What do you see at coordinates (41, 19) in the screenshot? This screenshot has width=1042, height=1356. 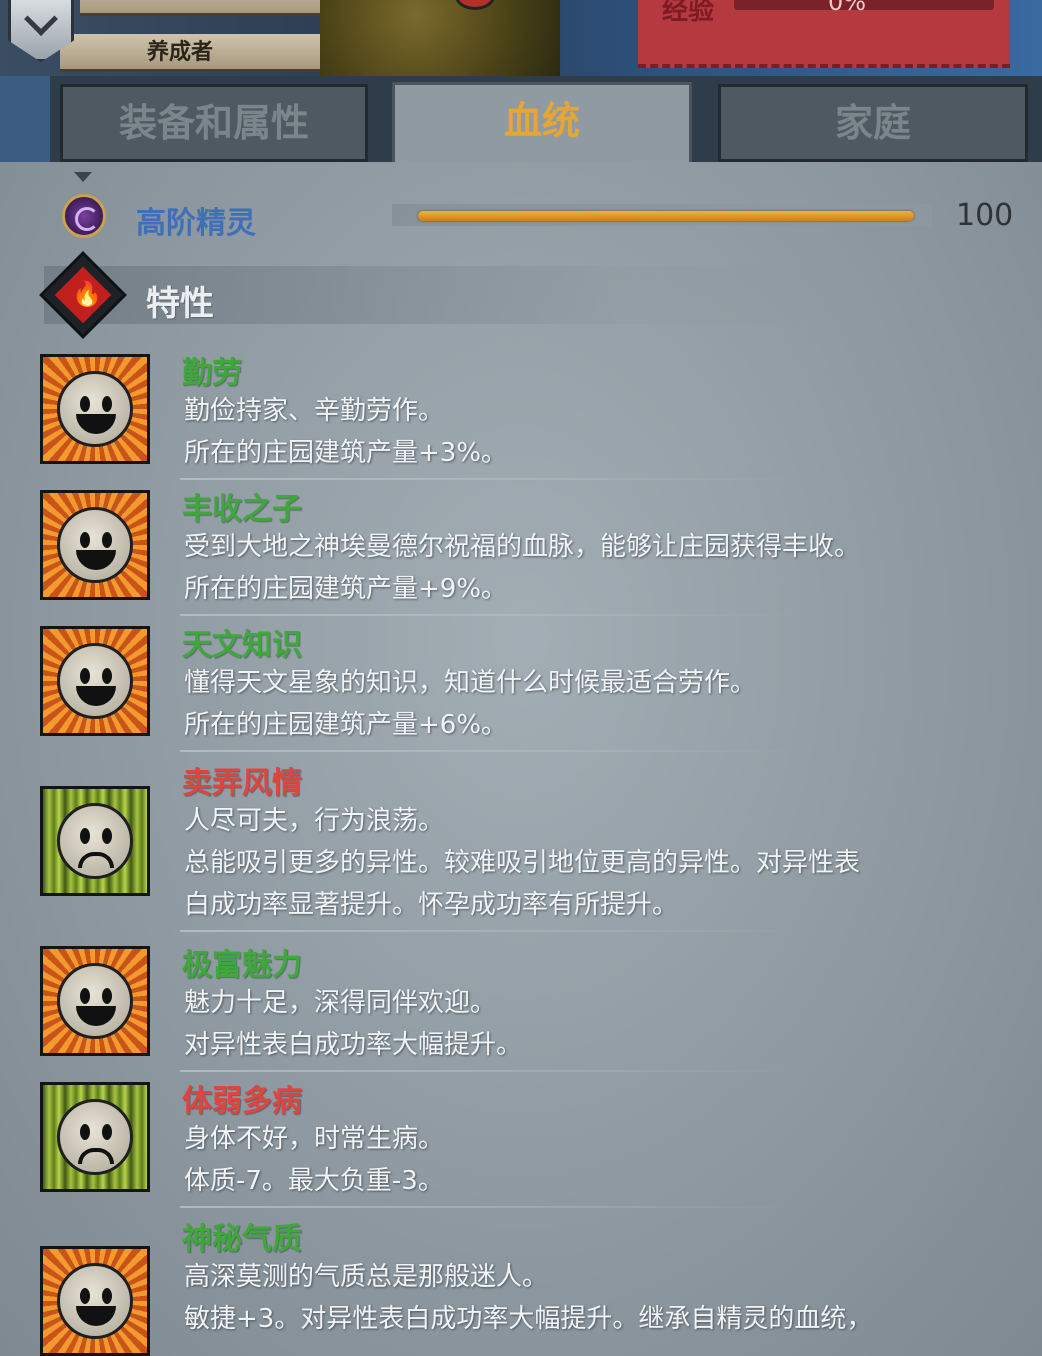 I see `shield-emblem-icon` at bounding box center [41, 19].